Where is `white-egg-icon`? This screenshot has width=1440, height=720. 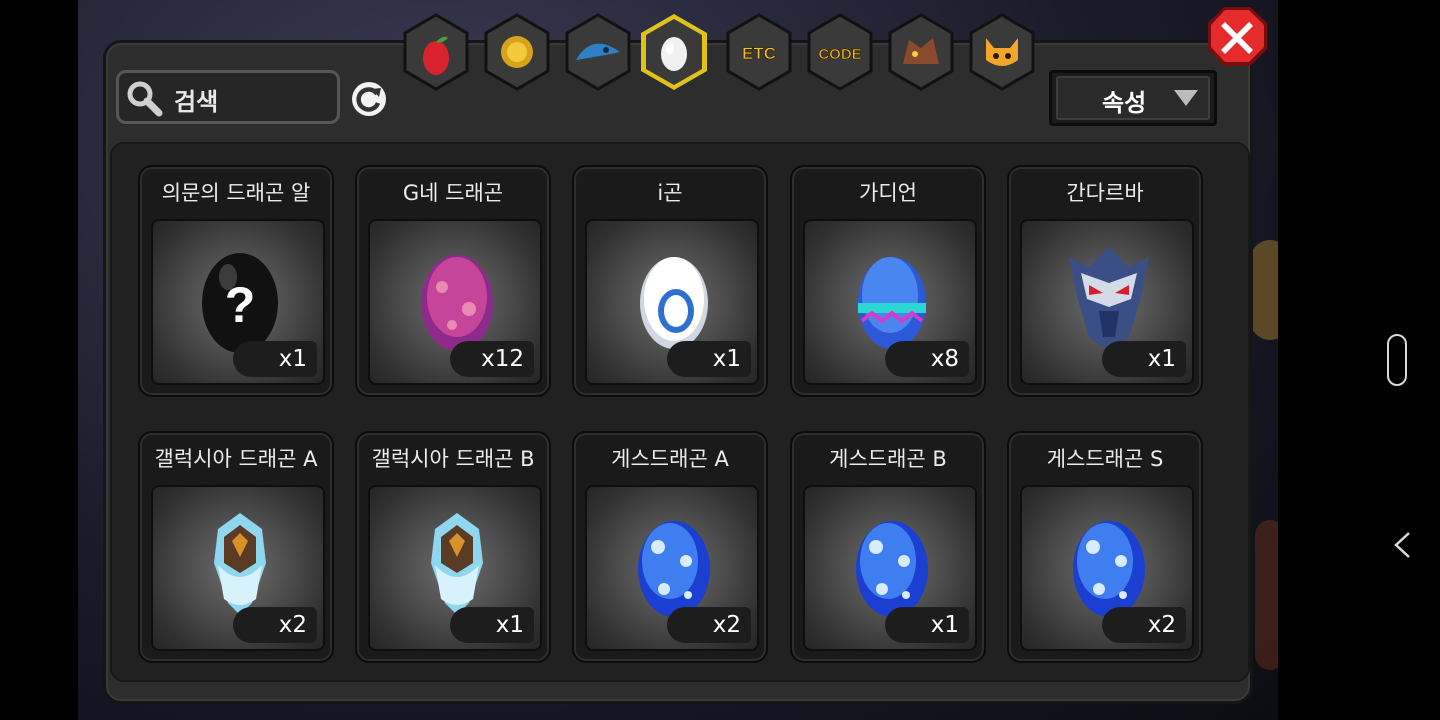 white-egg-icon is located at coordinates (674, 303).